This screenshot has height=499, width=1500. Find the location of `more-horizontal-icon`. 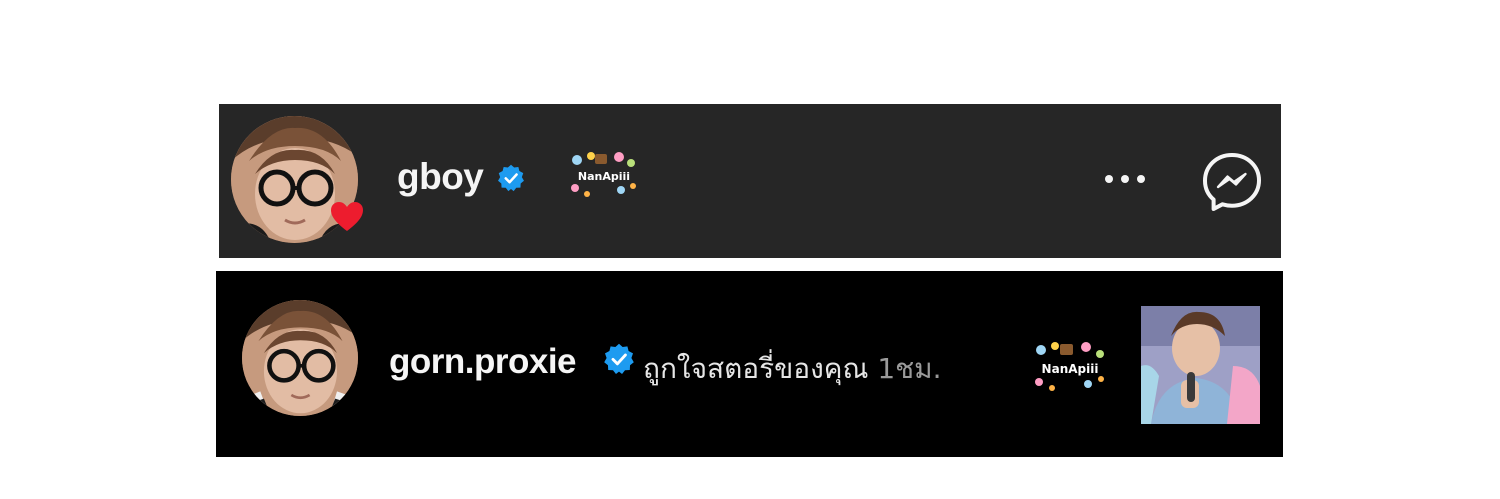

more-horizontal-icon is located at coordinates (1125, 179).